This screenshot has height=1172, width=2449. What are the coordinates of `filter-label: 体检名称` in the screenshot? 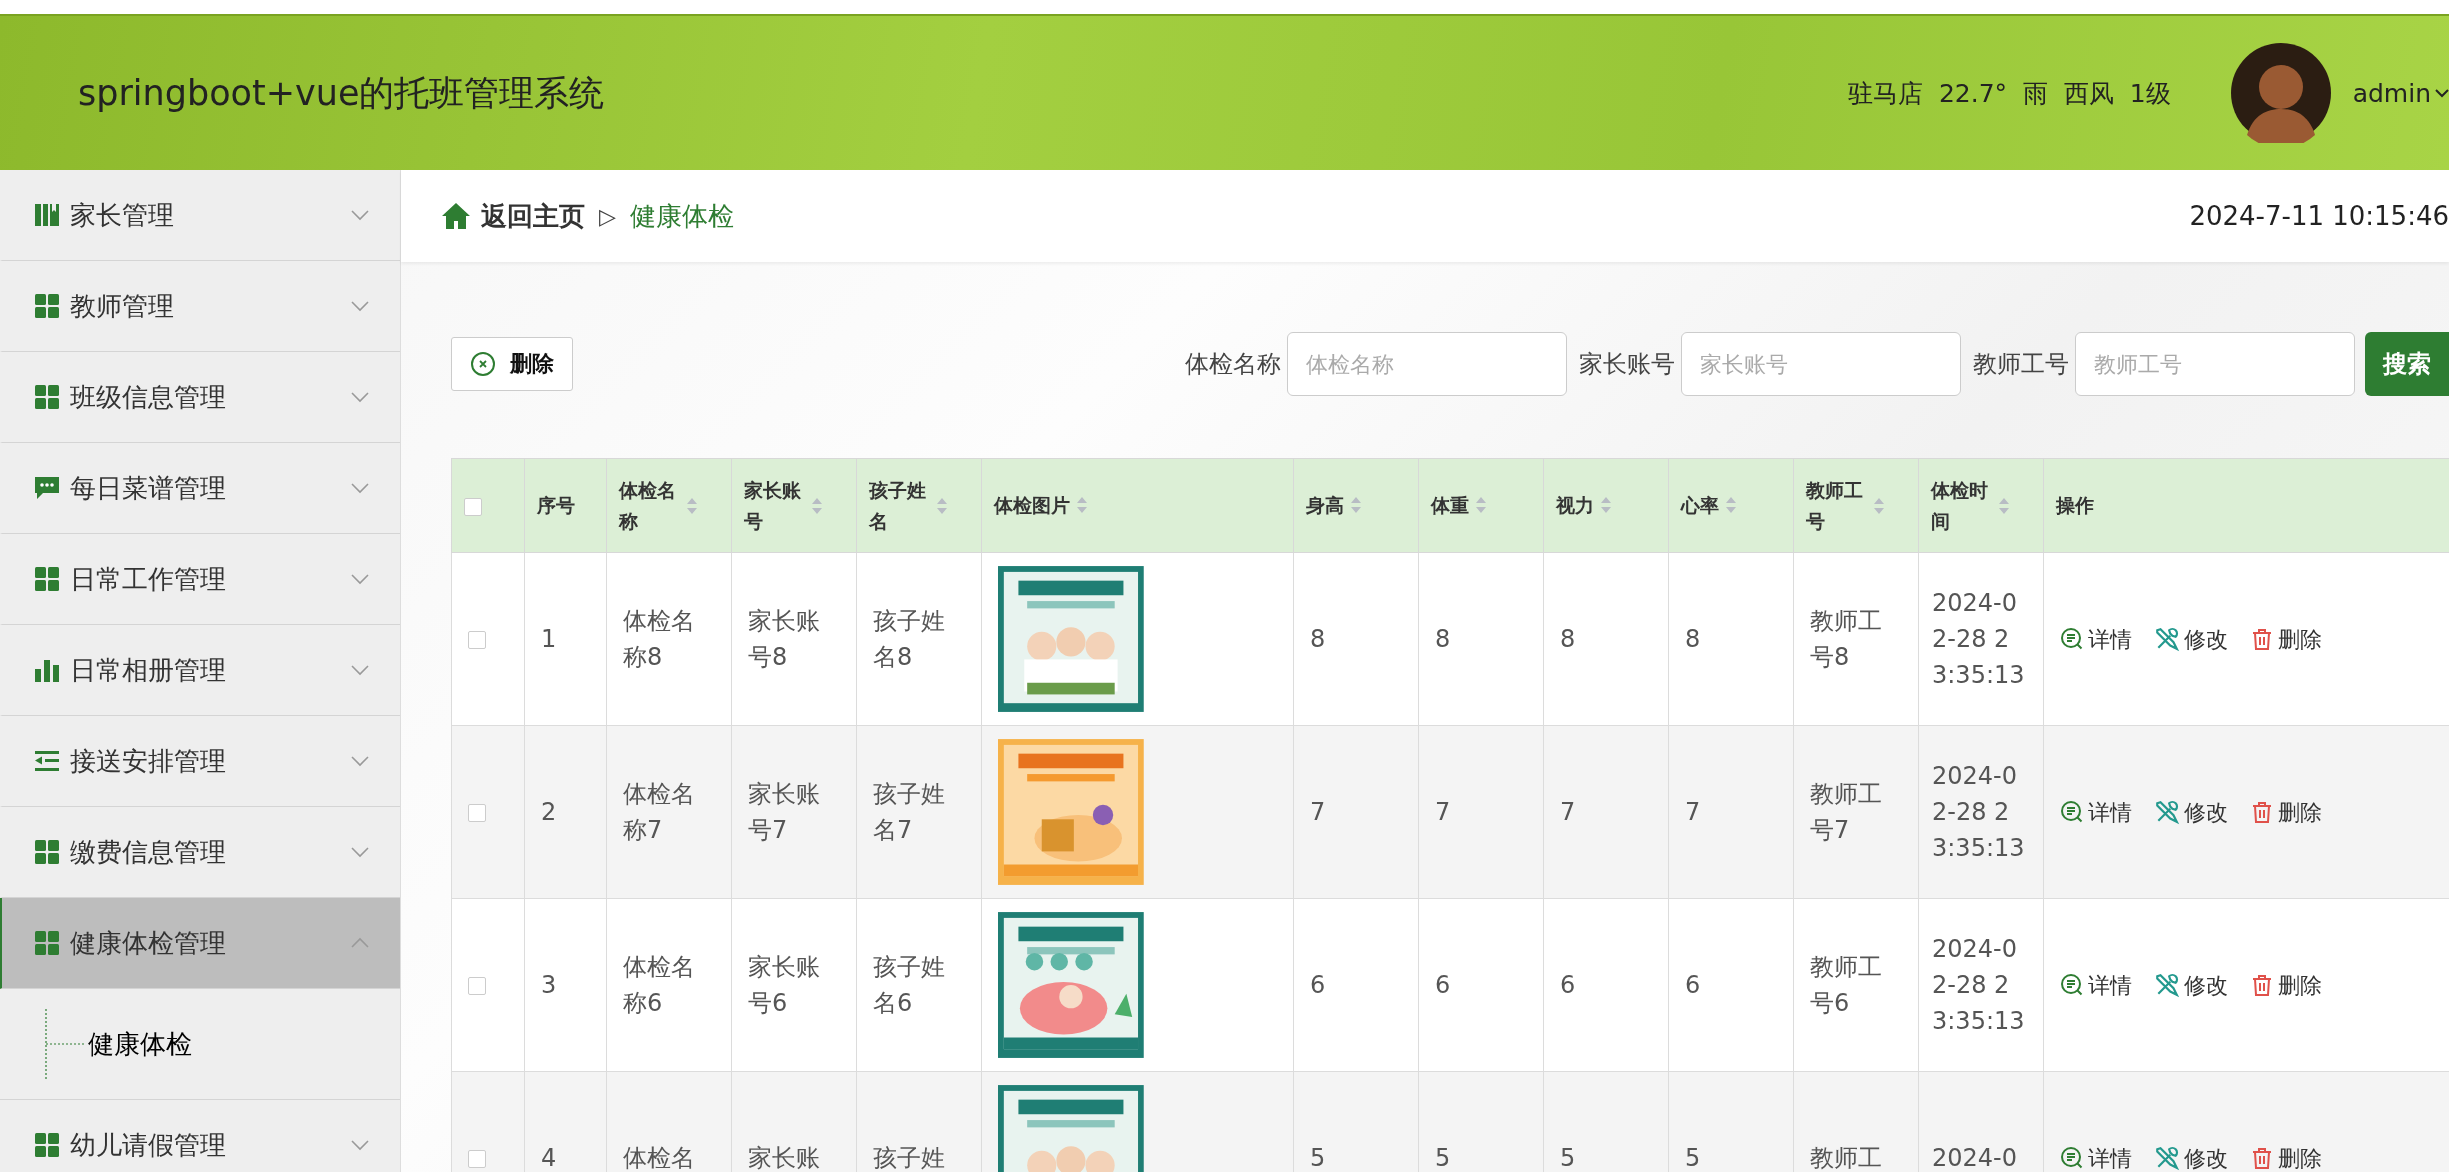 It's located at (1233, 364).